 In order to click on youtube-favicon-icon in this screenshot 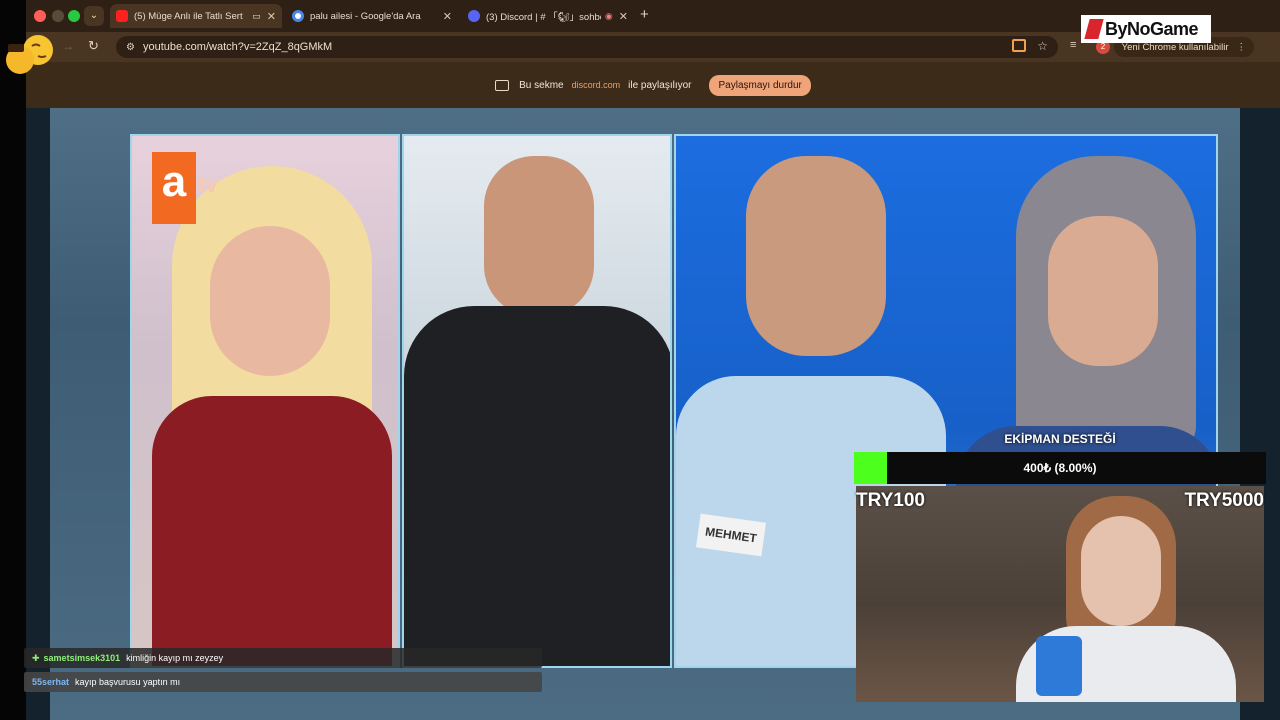, I will do `click(122, 16)`.